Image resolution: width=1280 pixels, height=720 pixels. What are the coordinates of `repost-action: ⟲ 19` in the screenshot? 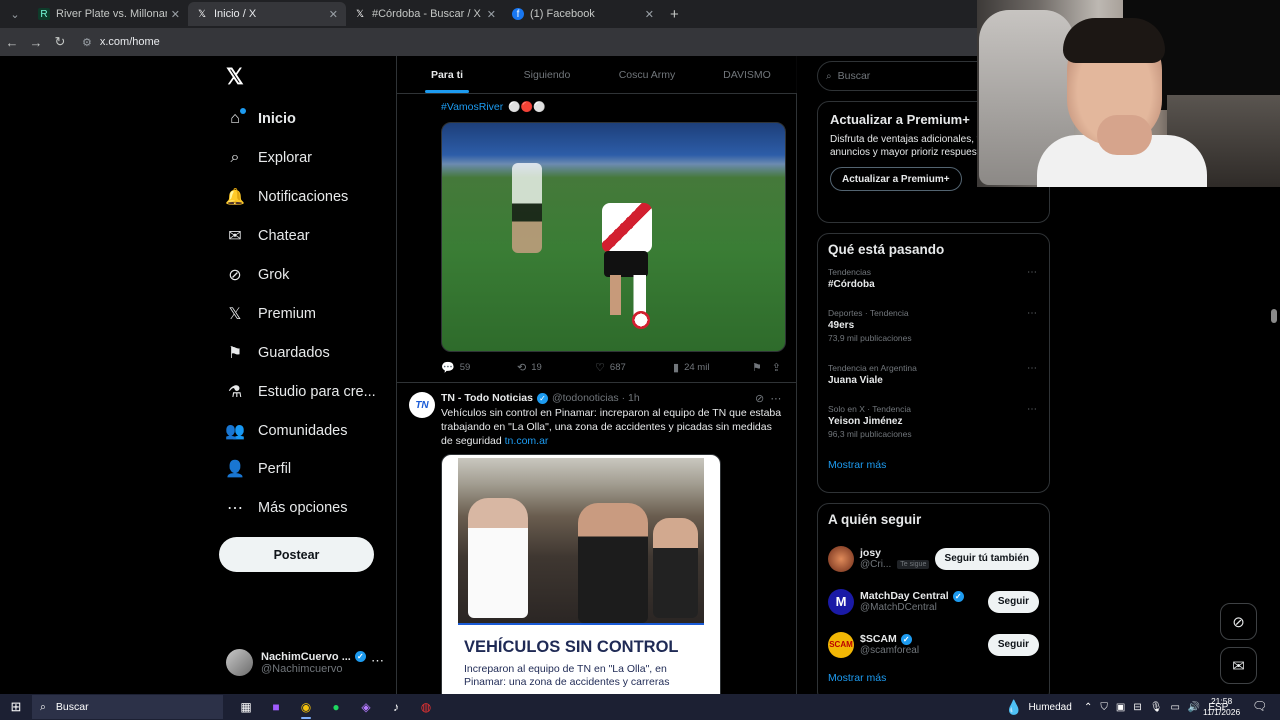 It's located at (556, 367).